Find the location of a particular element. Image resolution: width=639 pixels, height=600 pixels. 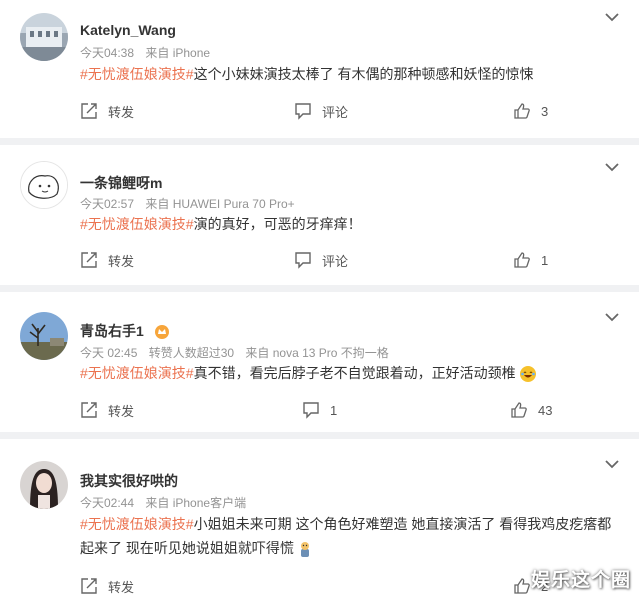

nervous-emoji-icon is located at coordinates (304, 550).